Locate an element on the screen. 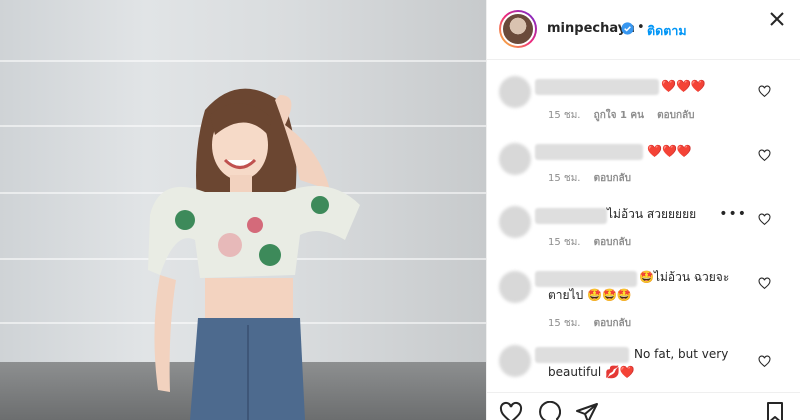 Image resolution: width=800 pixels, height=420 pixels. verified-badge-icon is located at coordinates (627, 28).